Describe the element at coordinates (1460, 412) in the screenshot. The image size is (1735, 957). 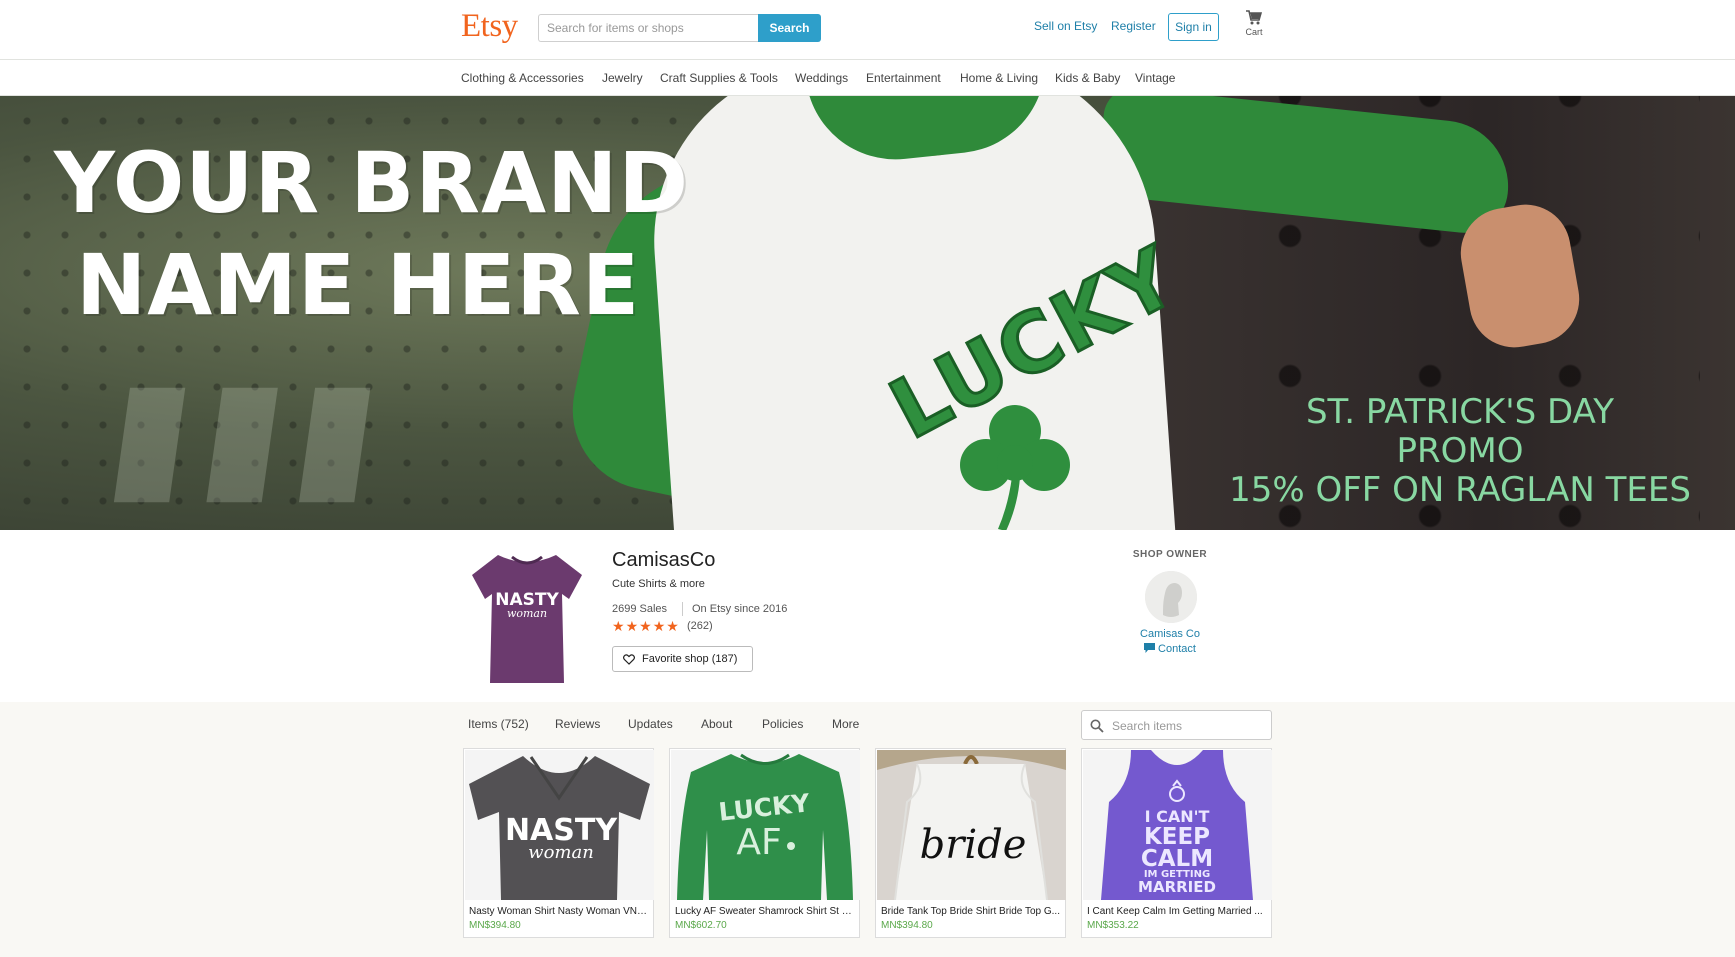
I see `promo-line-1: ST. PATRICK'S DAY` at that location.